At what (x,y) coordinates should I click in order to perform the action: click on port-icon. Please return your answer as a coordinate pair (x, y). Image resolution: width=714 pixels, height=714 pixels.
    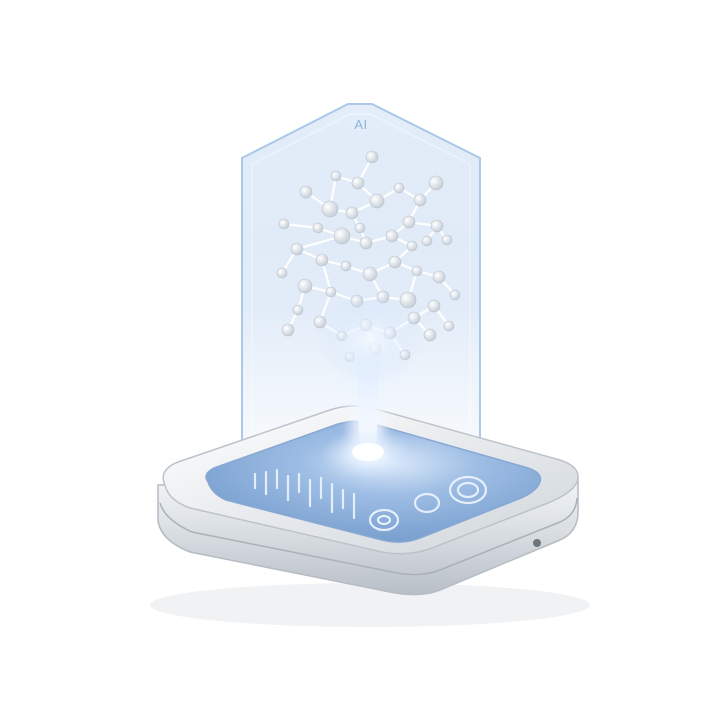
    Looking at the image, I should click on (537, 543).